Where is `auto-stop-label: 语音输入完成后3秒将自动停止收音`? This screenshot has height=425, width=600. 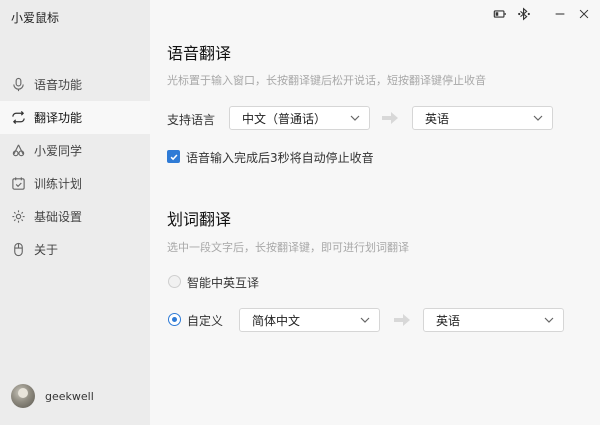 auto-stop-label: 语音输入完成后3秒将自动停止收音 is located at coordinates (280, 158).